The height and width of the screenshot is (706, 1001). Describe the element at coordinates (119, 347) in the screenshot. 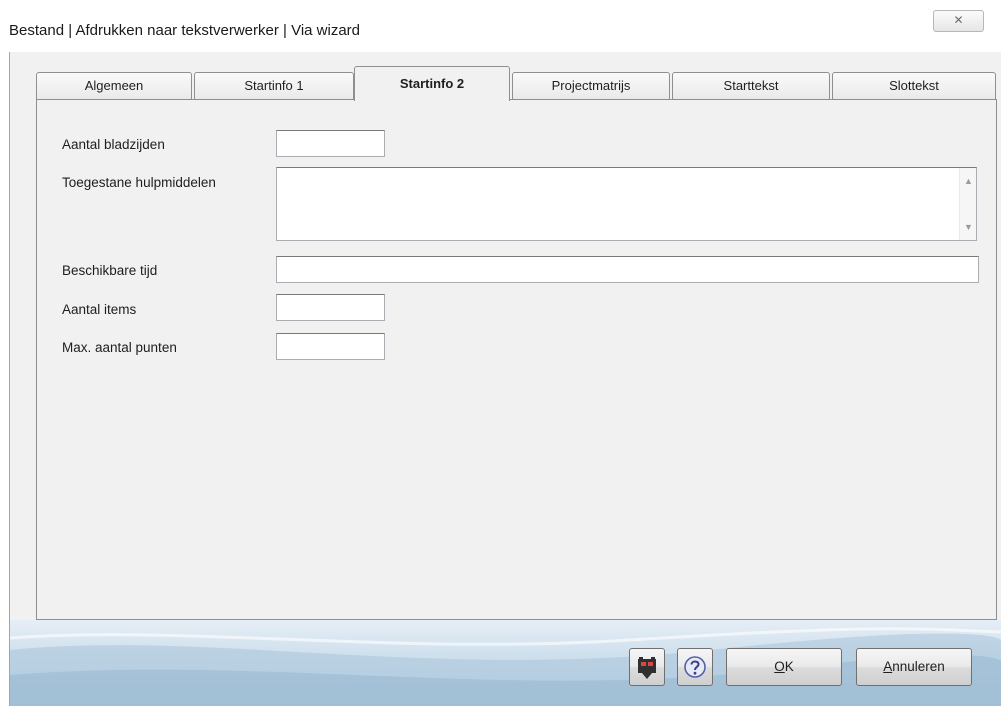

I see `max-aantal-punten-label: Max. aantal punten` at that location.